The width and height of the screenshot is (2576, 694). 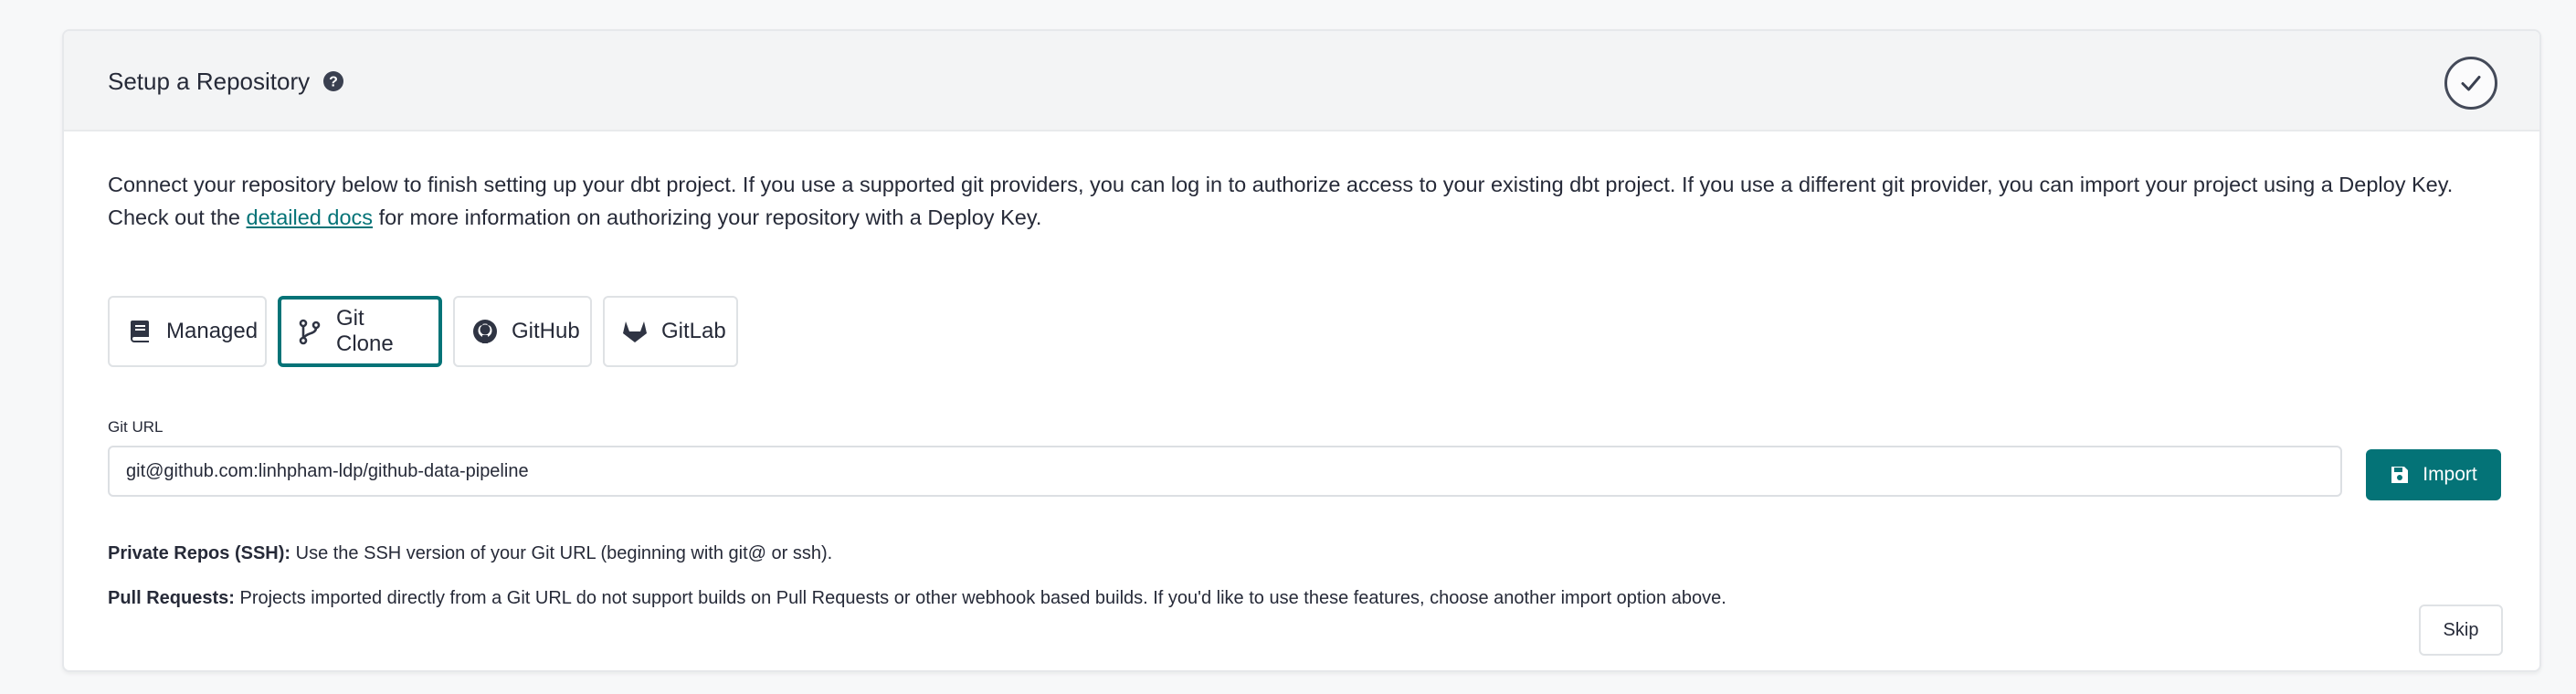 I want to click on github-icon, so click(x=485, y=331).